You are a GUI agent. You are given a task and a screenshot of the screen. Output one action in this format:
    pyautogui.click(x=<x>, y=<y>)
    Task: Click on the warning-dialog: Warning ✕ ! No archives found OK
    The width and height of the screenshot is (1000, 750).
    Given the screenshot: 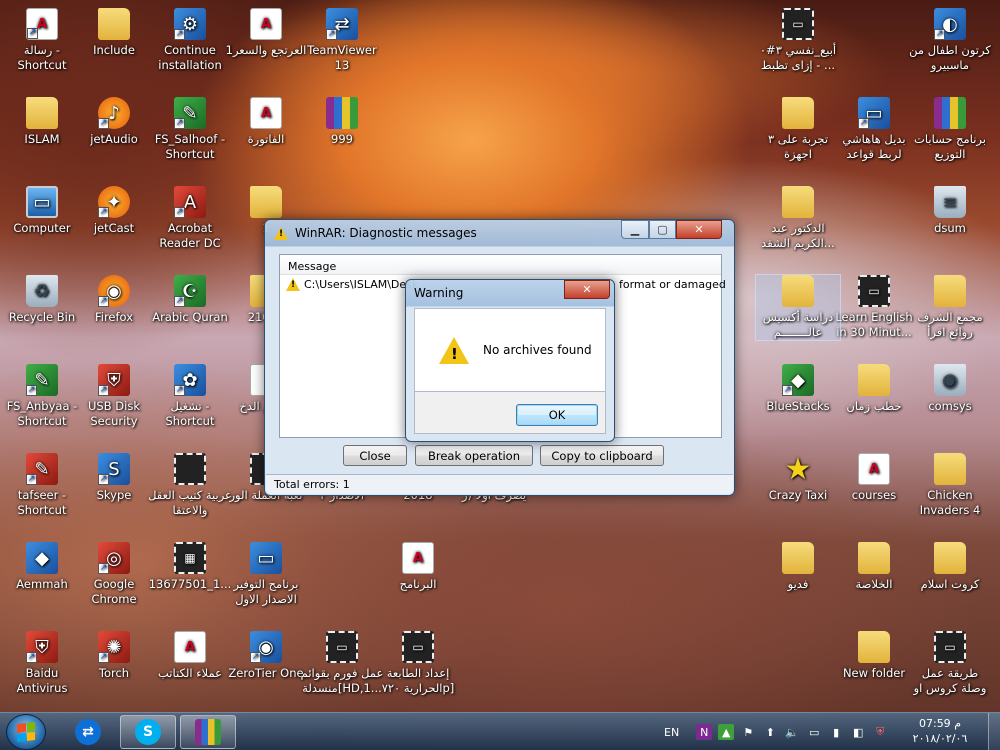 What is the action you would take?
    pyautogui.click(x=510, y=360)
    